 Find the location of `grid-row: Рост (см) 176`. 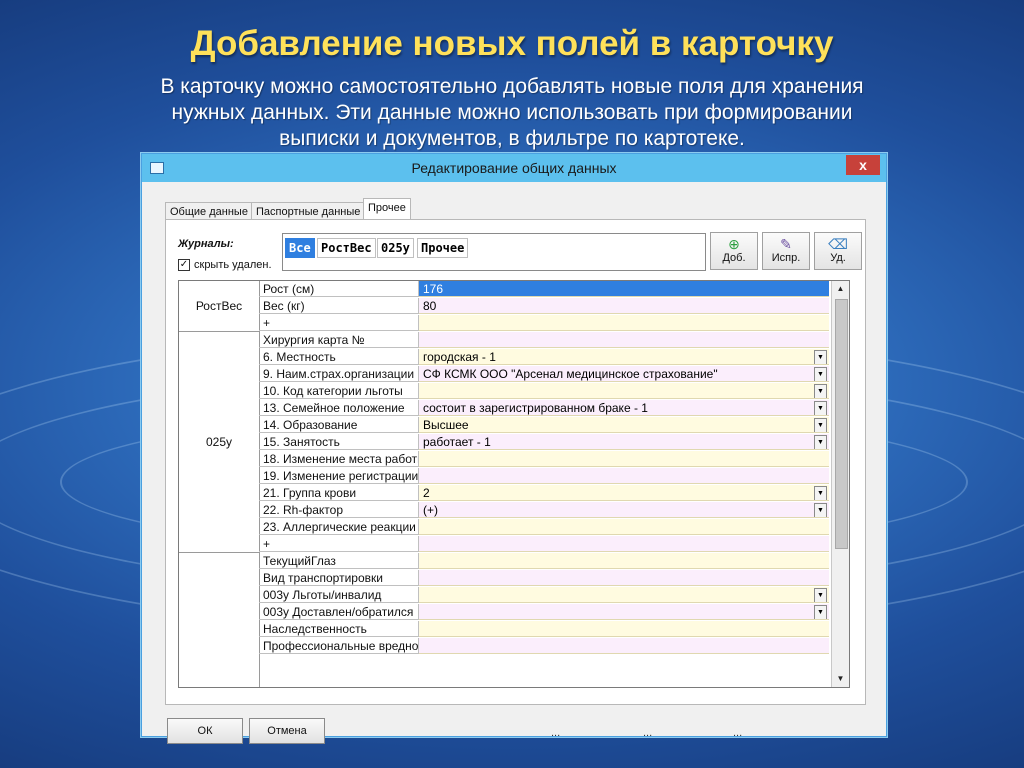

grid-row: Рост (см) 176 is located at coordinates (544, 289).